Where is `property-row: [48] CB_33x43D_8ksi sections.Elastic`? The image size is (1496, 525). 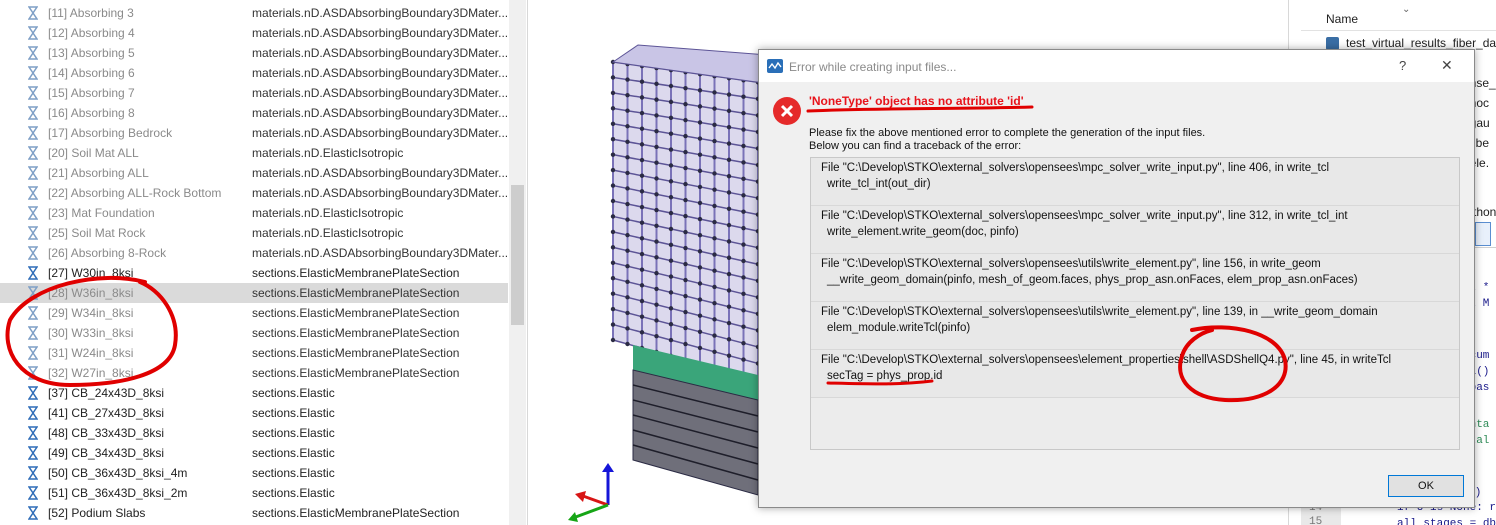
property-row: [48] CB_33x43D_8ksi sections.Elastic is located at coordinates (254, 433).